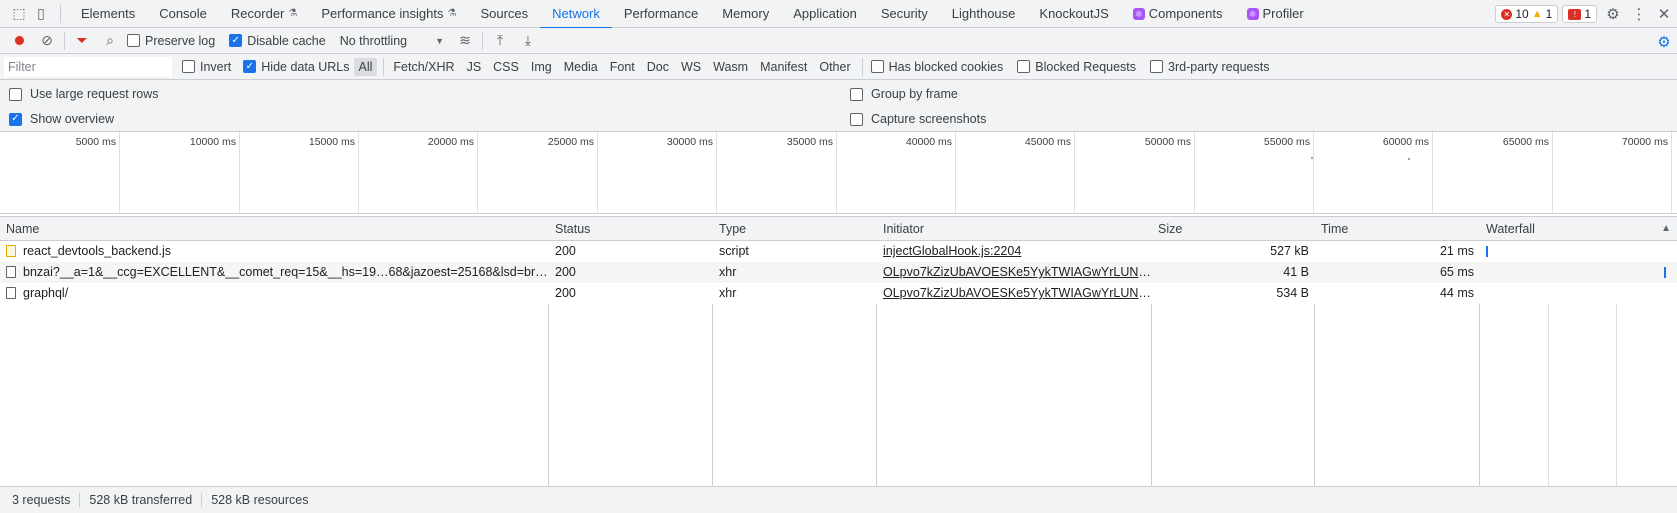 Image resolution: width=1677 pixels, height=513 pixels. What do you see at coordinates (88, 66) in the screenshot?
I see `filter-input` at bounding box center [88, 66].